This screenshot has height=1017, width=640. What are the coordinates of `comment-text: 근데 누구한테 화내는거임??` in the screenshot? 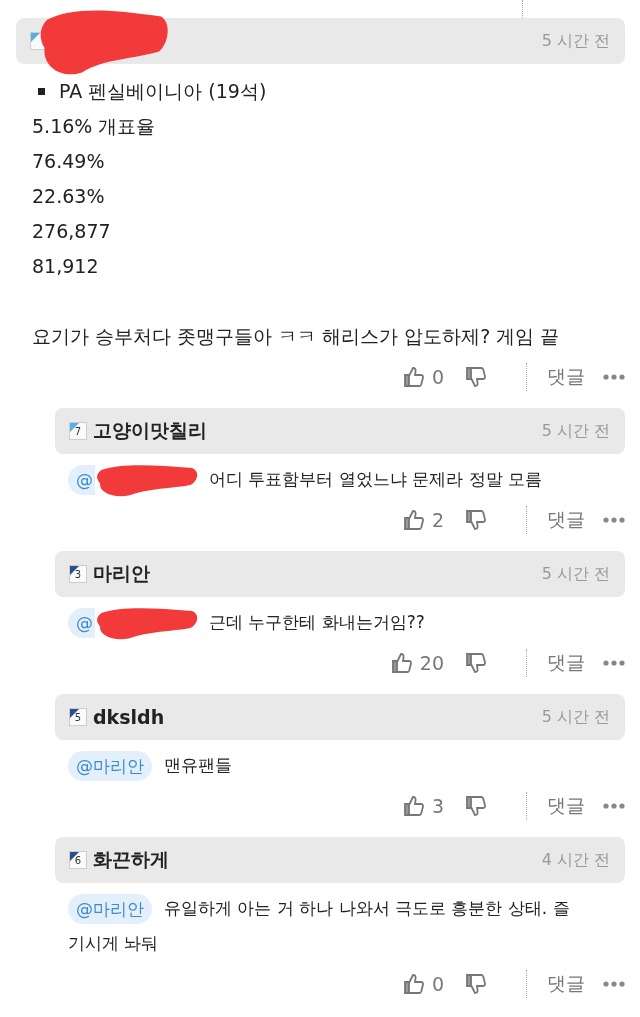 It's located at (317, 622).